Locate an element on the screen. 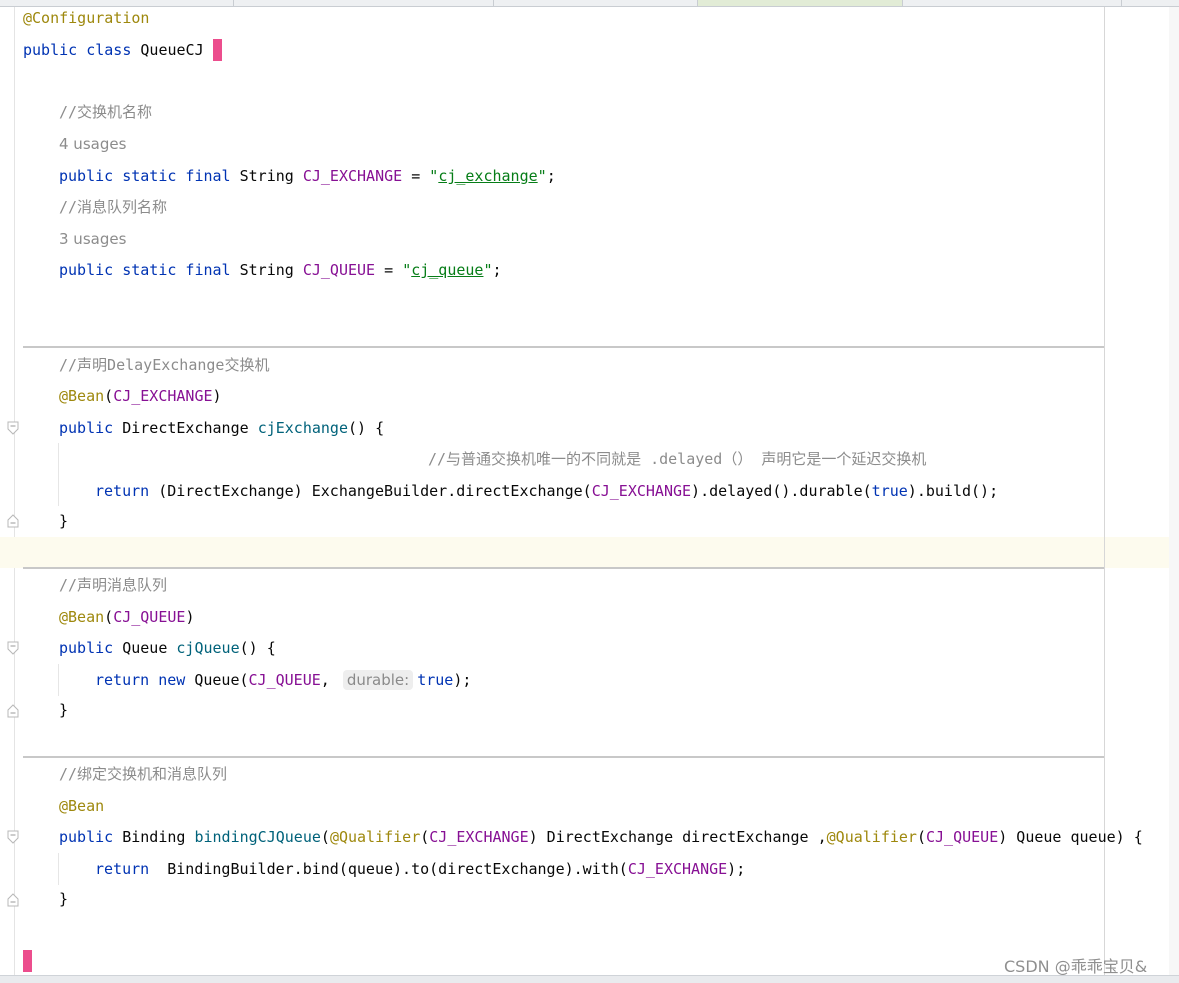 The height and width of the screenshot is (983, 1179). method-separator is located at coordinates (563, 757).